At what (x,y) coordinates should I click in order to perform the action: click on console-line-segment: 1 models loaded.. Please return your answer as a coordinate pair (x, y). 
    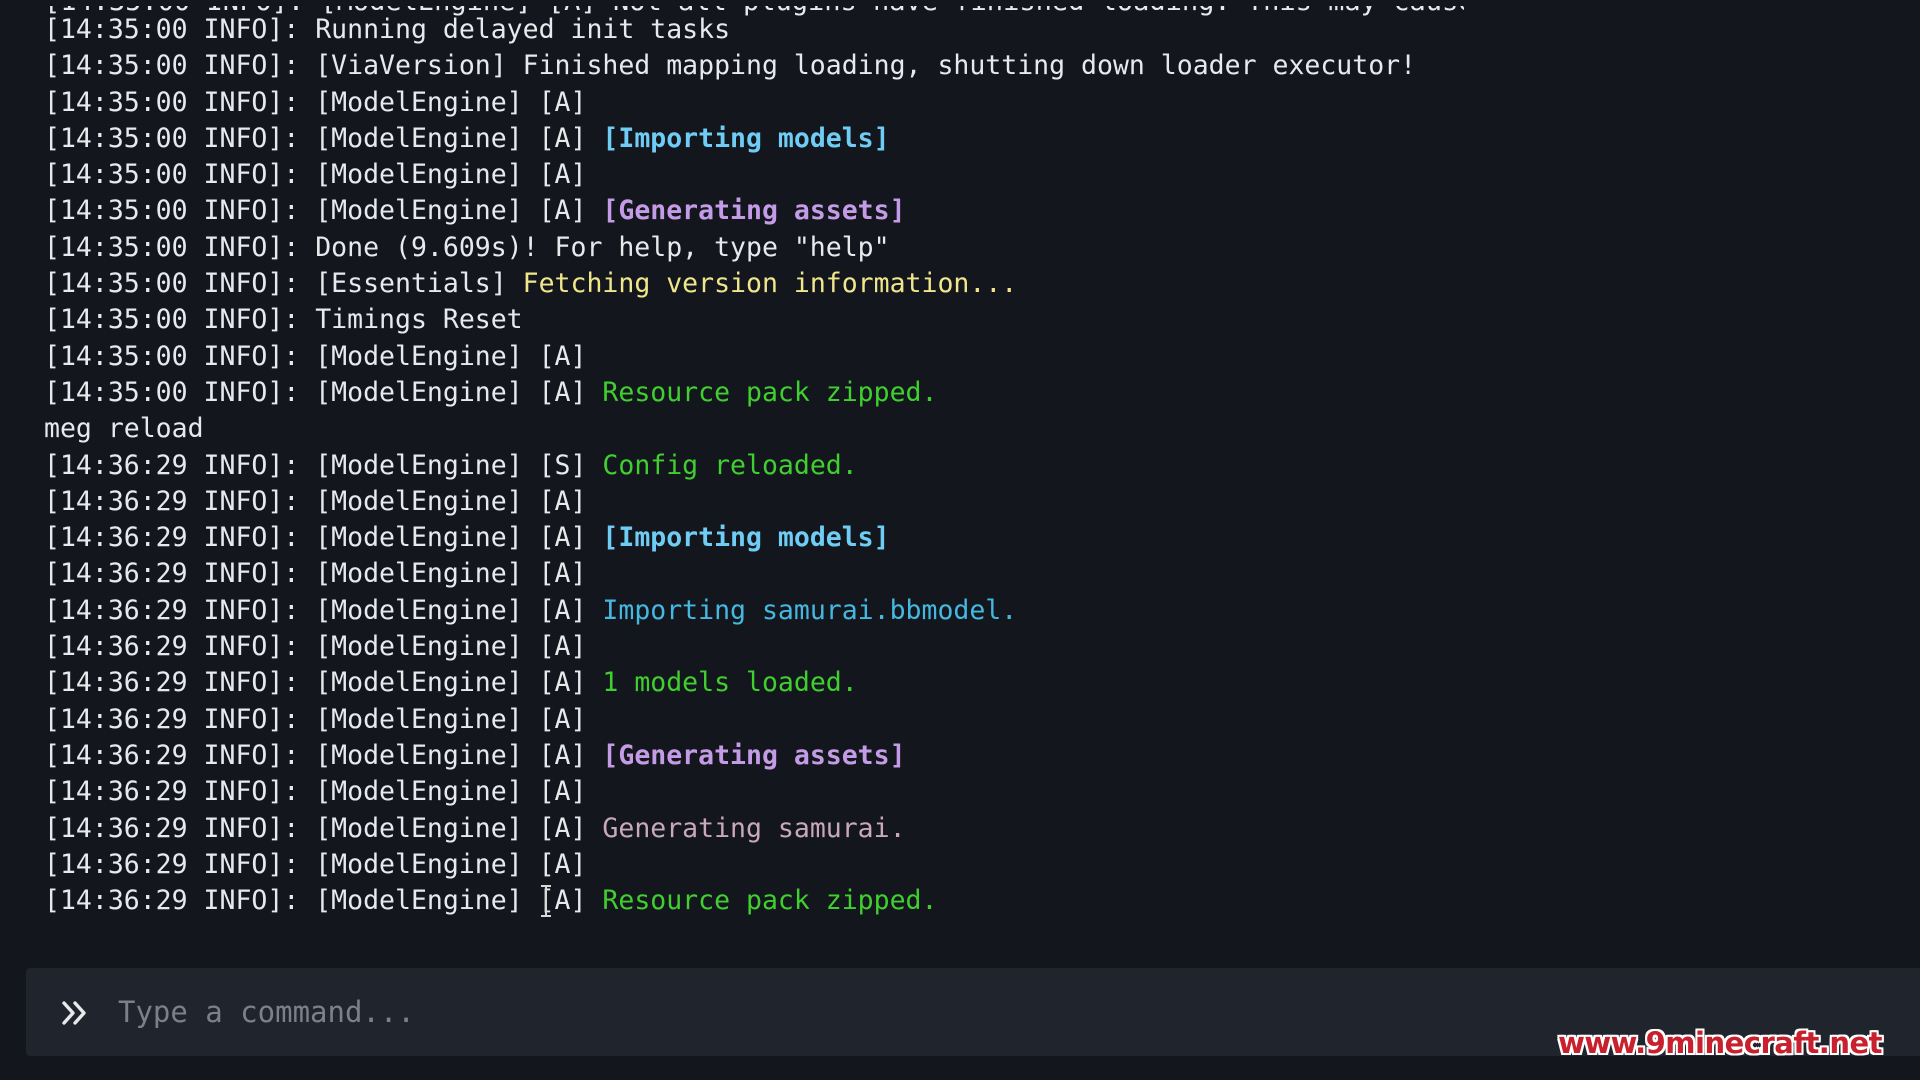
    Looking at the image, I should click on (730, 683).